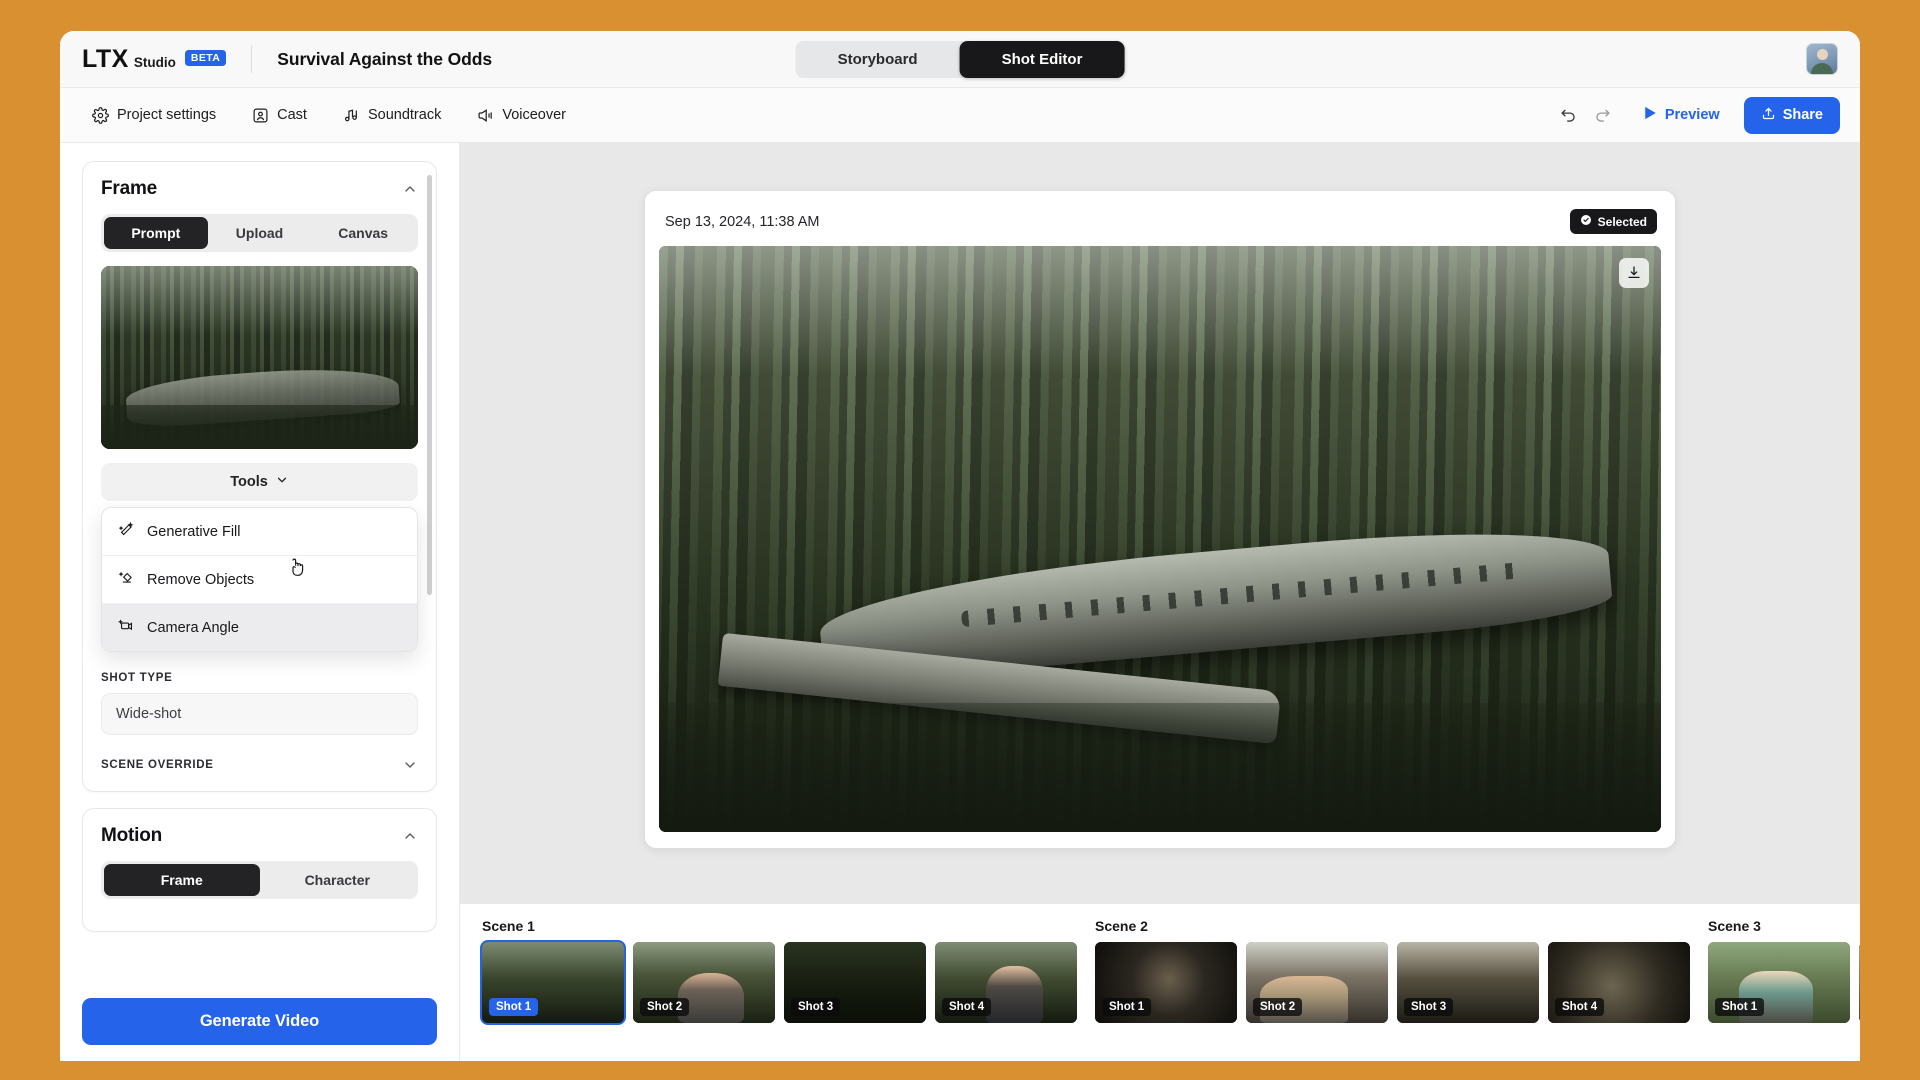  I want to click on tab-shot-editor: Shot Editor, so click(1042, 59).